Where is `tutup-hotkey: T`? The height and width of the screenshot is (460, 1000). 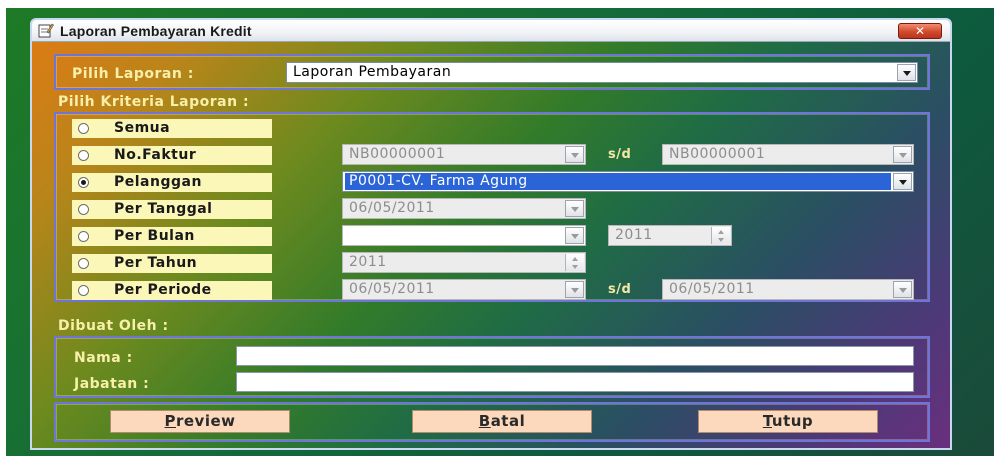
tutup-hotkey: T is located at coordinates (767, 421).